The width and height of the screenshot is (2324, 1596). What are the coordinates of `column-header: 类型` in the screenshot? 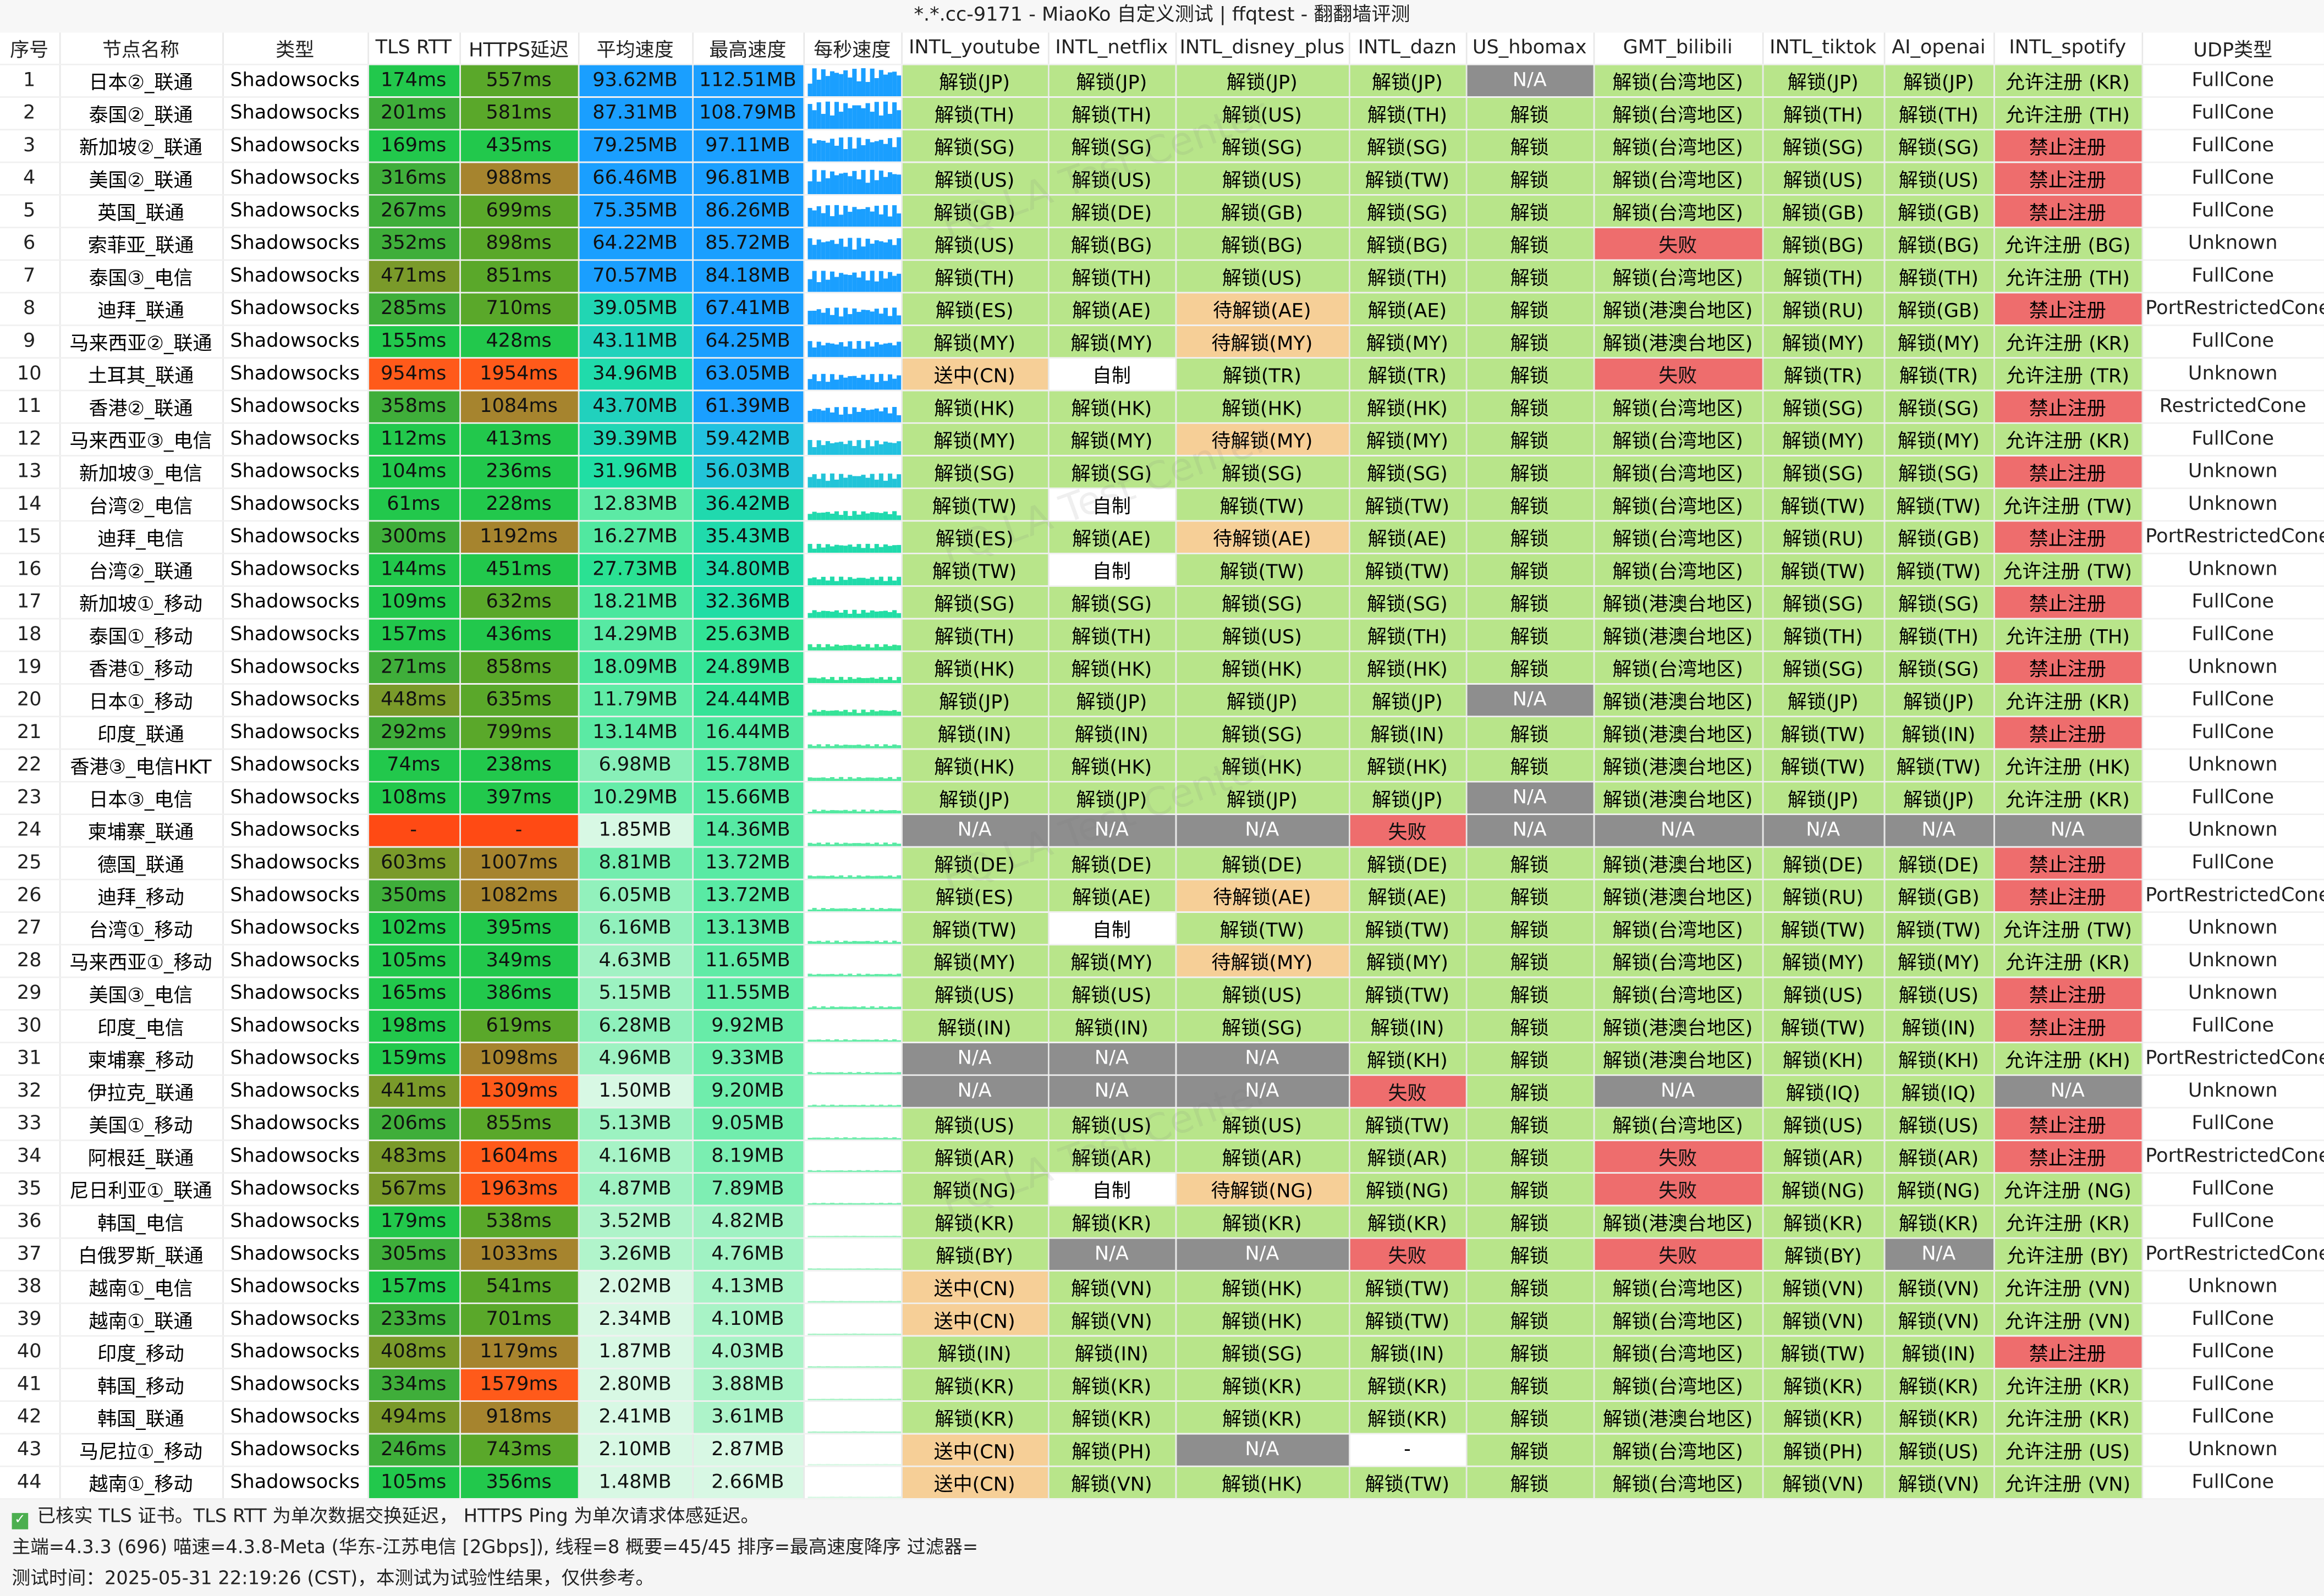 It's located at (295, 49).